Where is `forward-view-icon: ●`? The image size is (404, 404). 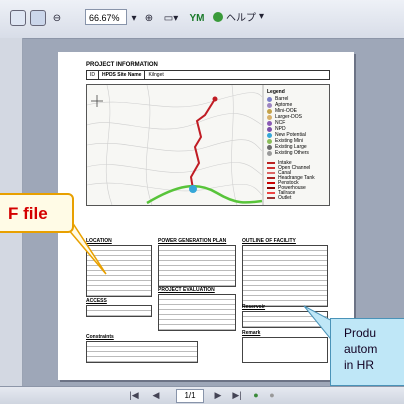 forward-view-icon: ● is located at coordinates (272, 395).